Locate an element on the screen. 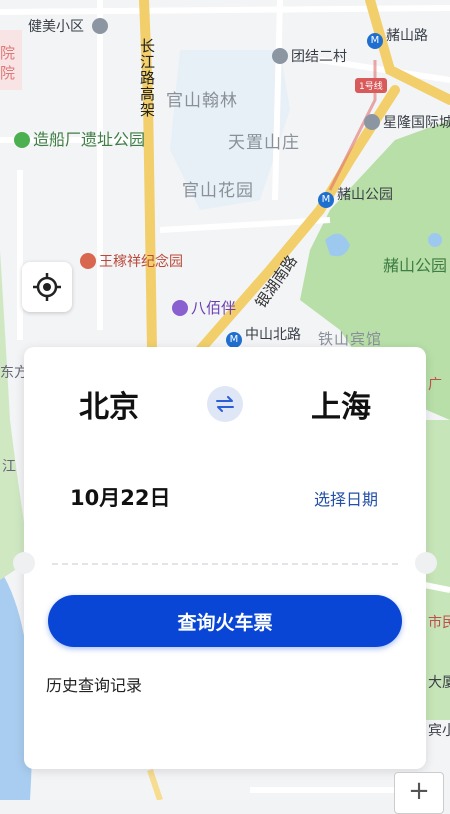 The width and height of the screenshot is (450, 814). map-label-text: 赭山公园 is located at coordinates (365, 195).